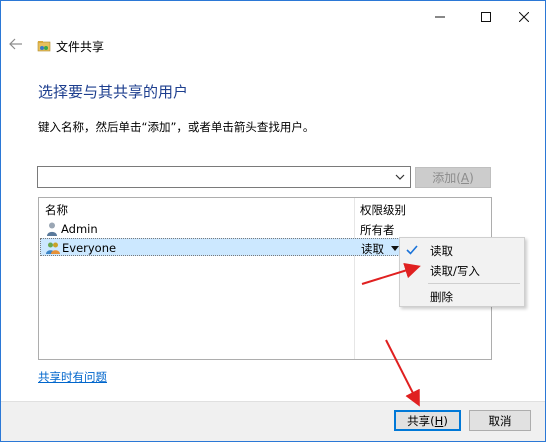  What do you see at coordinates (486, 17) in the screenshot?
I see `maximize-icon` at bounding box center [486, 17].